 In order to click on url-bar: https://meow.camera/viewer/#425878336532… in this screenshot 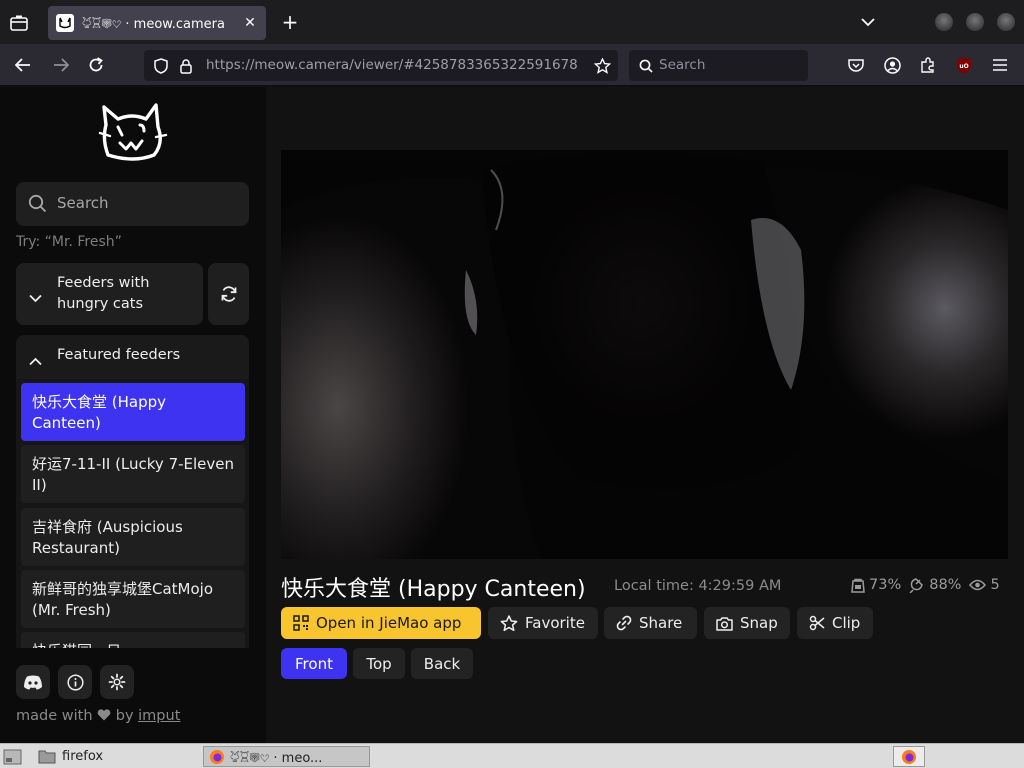, I will do `click(381, 65)`.